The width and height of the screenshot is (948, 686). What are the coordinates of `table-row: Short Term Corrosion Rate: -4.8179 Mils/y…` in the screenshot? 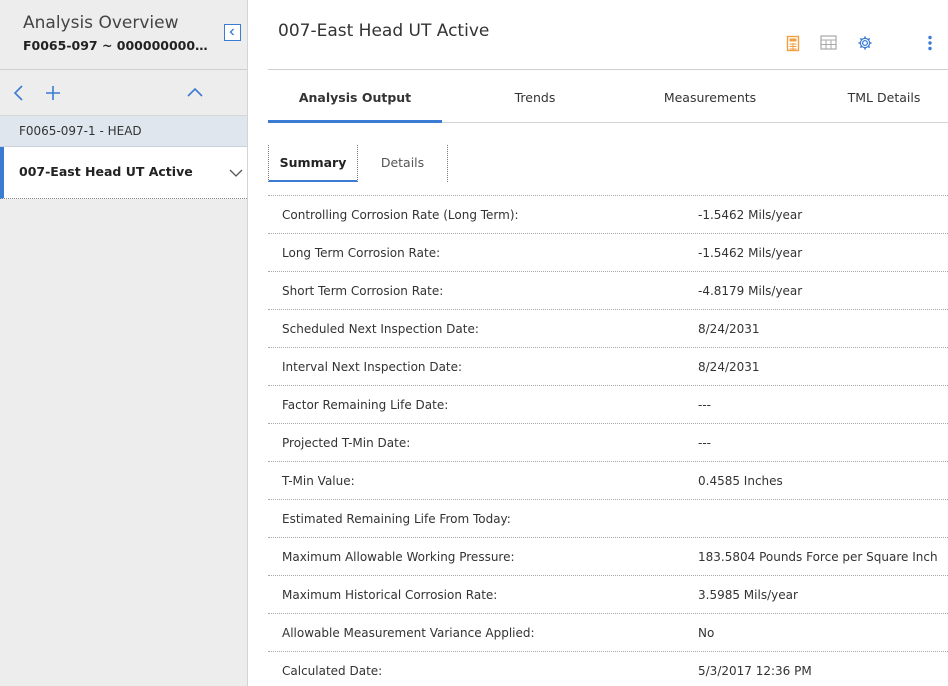 It's located at (608, 291).